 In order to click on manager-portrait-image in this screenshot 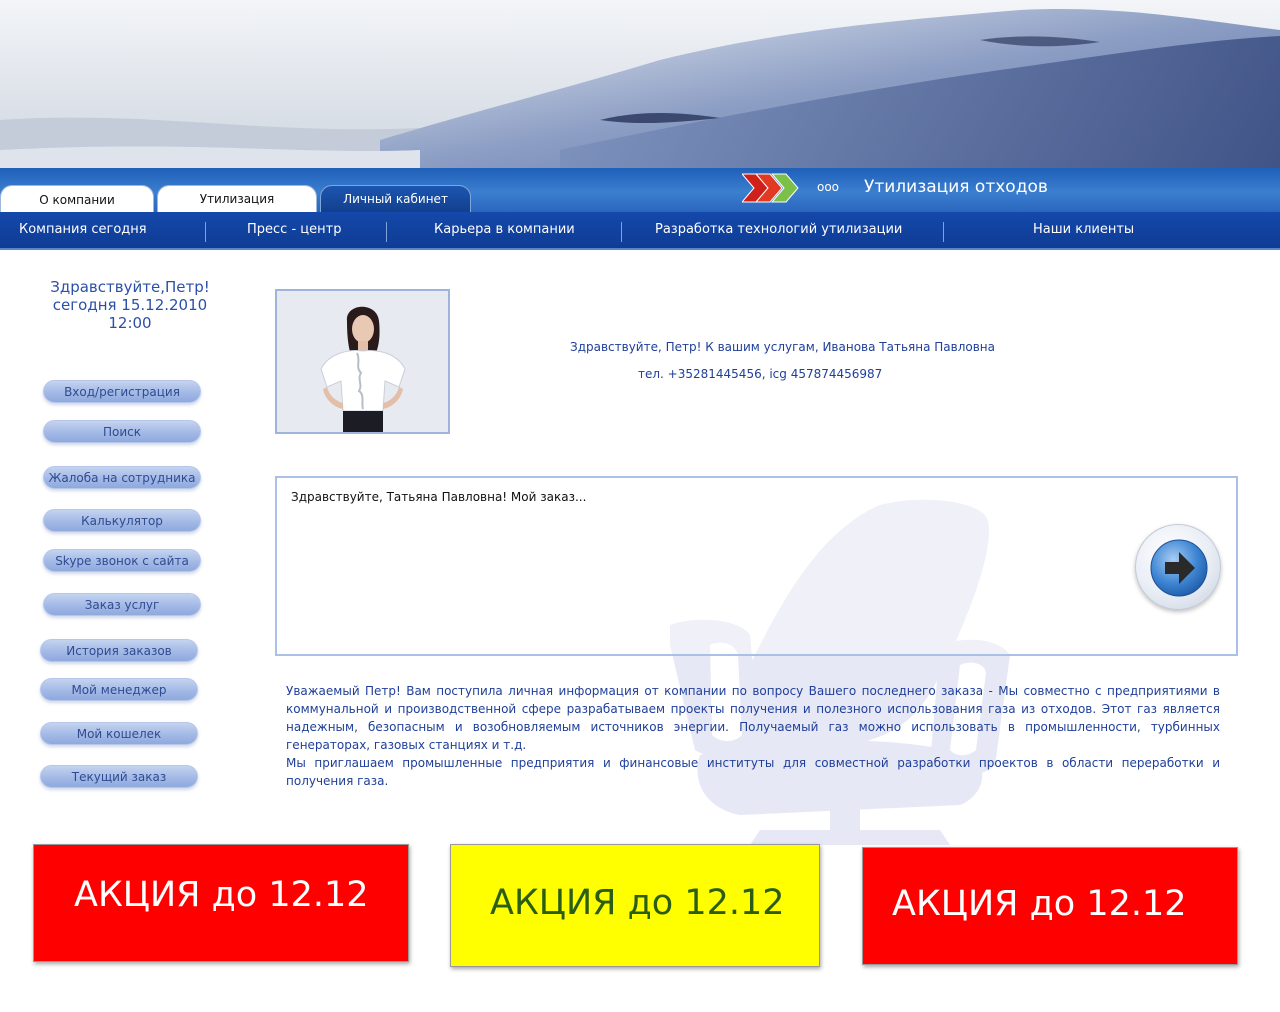, I will do `click(362, 361)`.